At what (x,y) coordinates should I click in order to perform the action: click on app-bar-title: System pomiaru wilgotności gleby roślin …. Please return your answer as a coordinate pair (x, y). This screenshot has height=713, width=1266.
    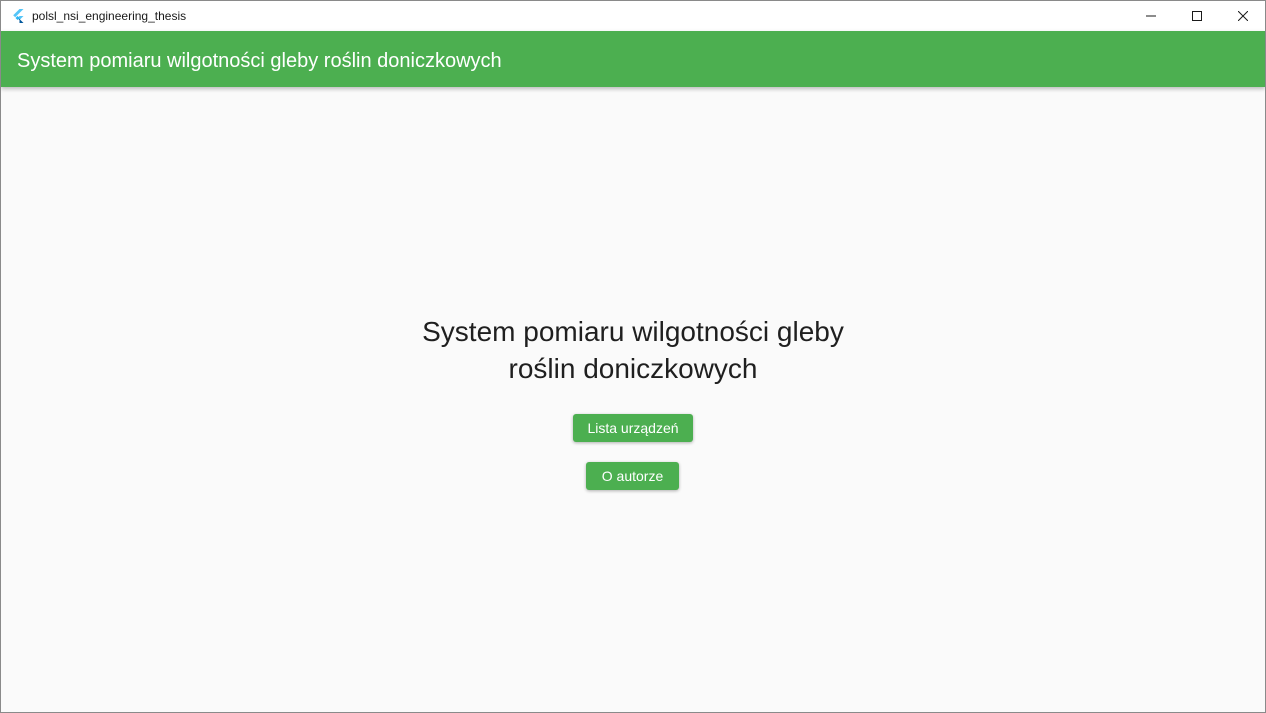
    Looking at the image, I should click on (259, 61).